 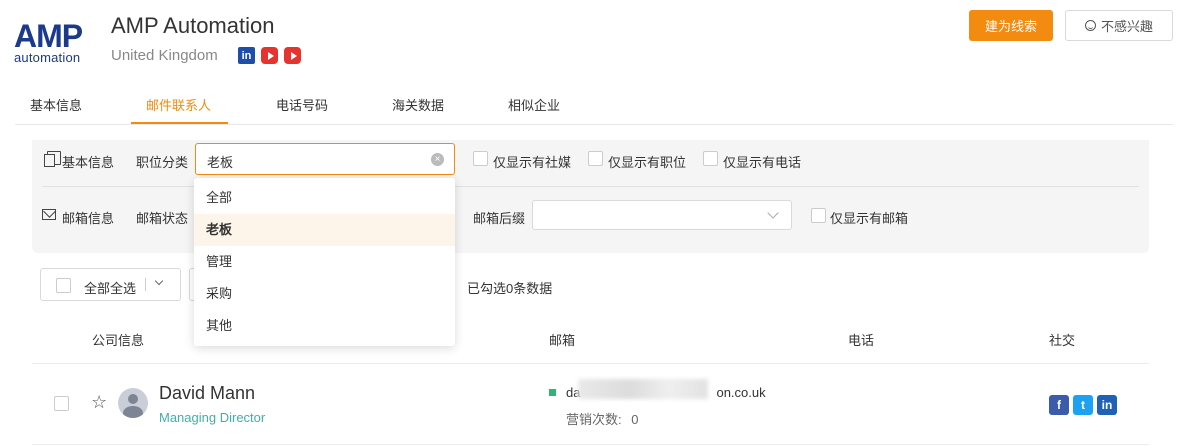 I want to click on only-position-label: 仅显示有职位, so click(x=647, y=161).